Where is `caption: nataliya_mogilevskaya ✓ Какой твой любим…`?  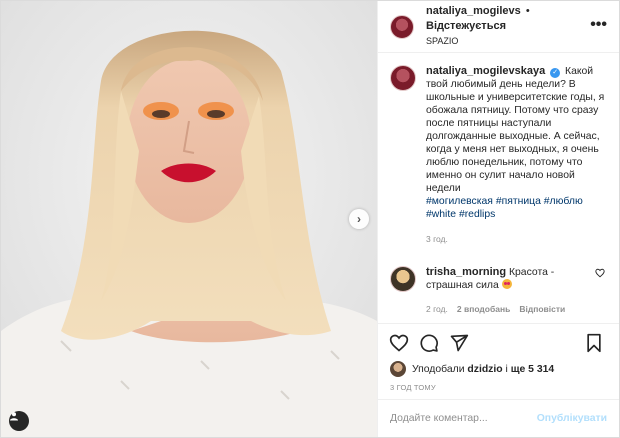 caption: nataliya_mogilevskaya ✓ Какой твой любим… is located at coordinates (498, 155).